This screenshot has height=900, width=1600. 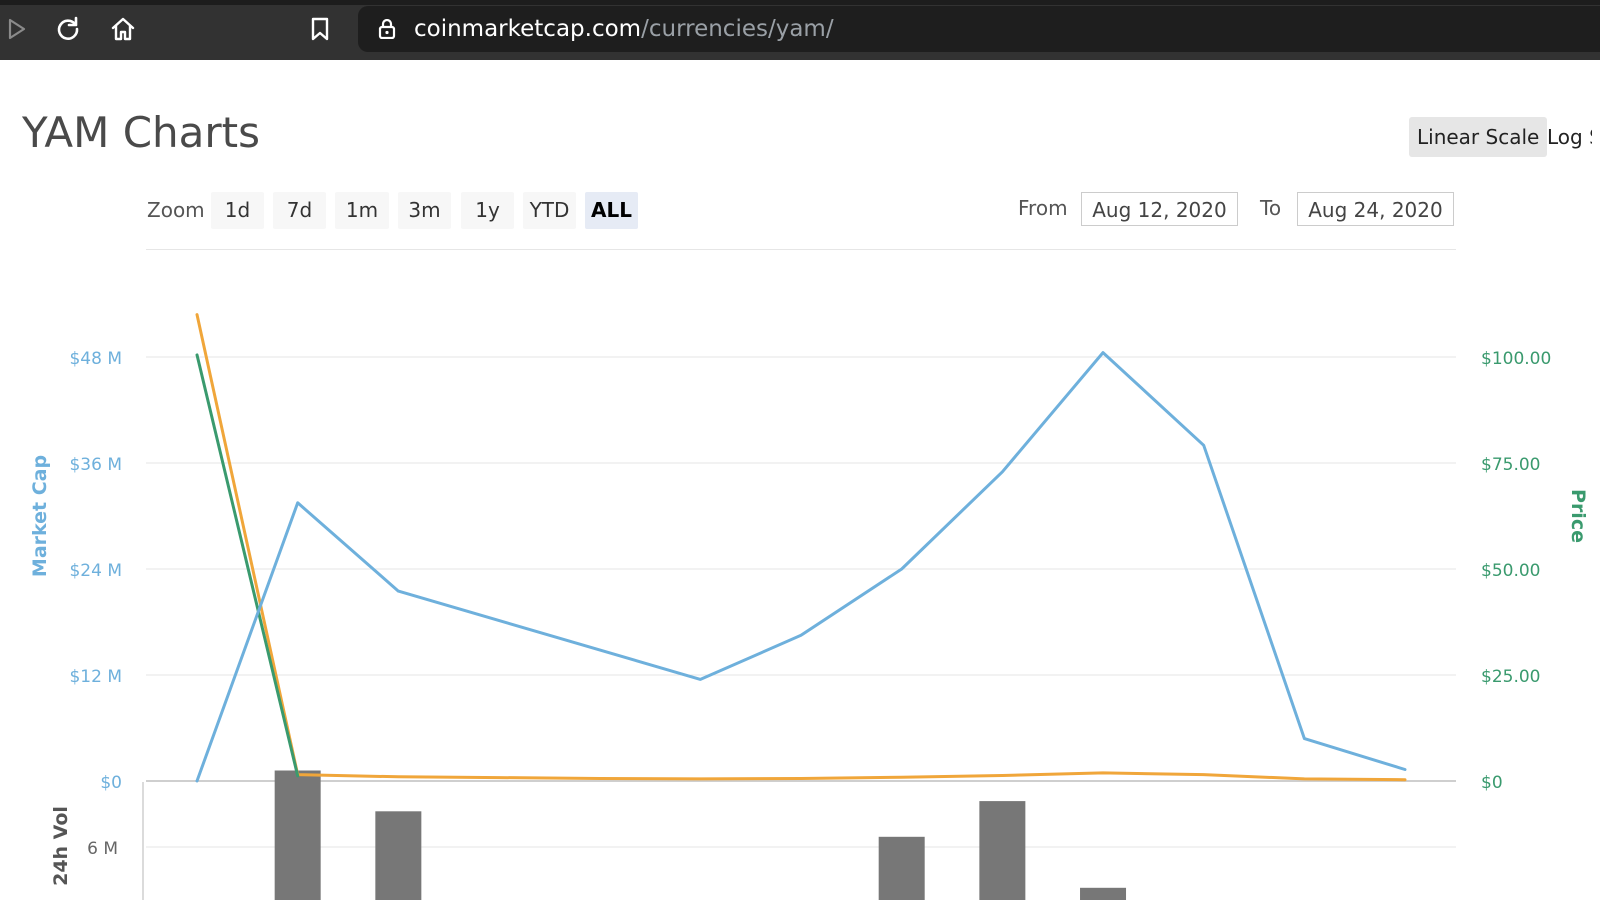 What do you see at coordinates (1510, 677) in the screenshot?
I see `right-axis-tick-label: $25.00` at bounding box center [1510, 677].